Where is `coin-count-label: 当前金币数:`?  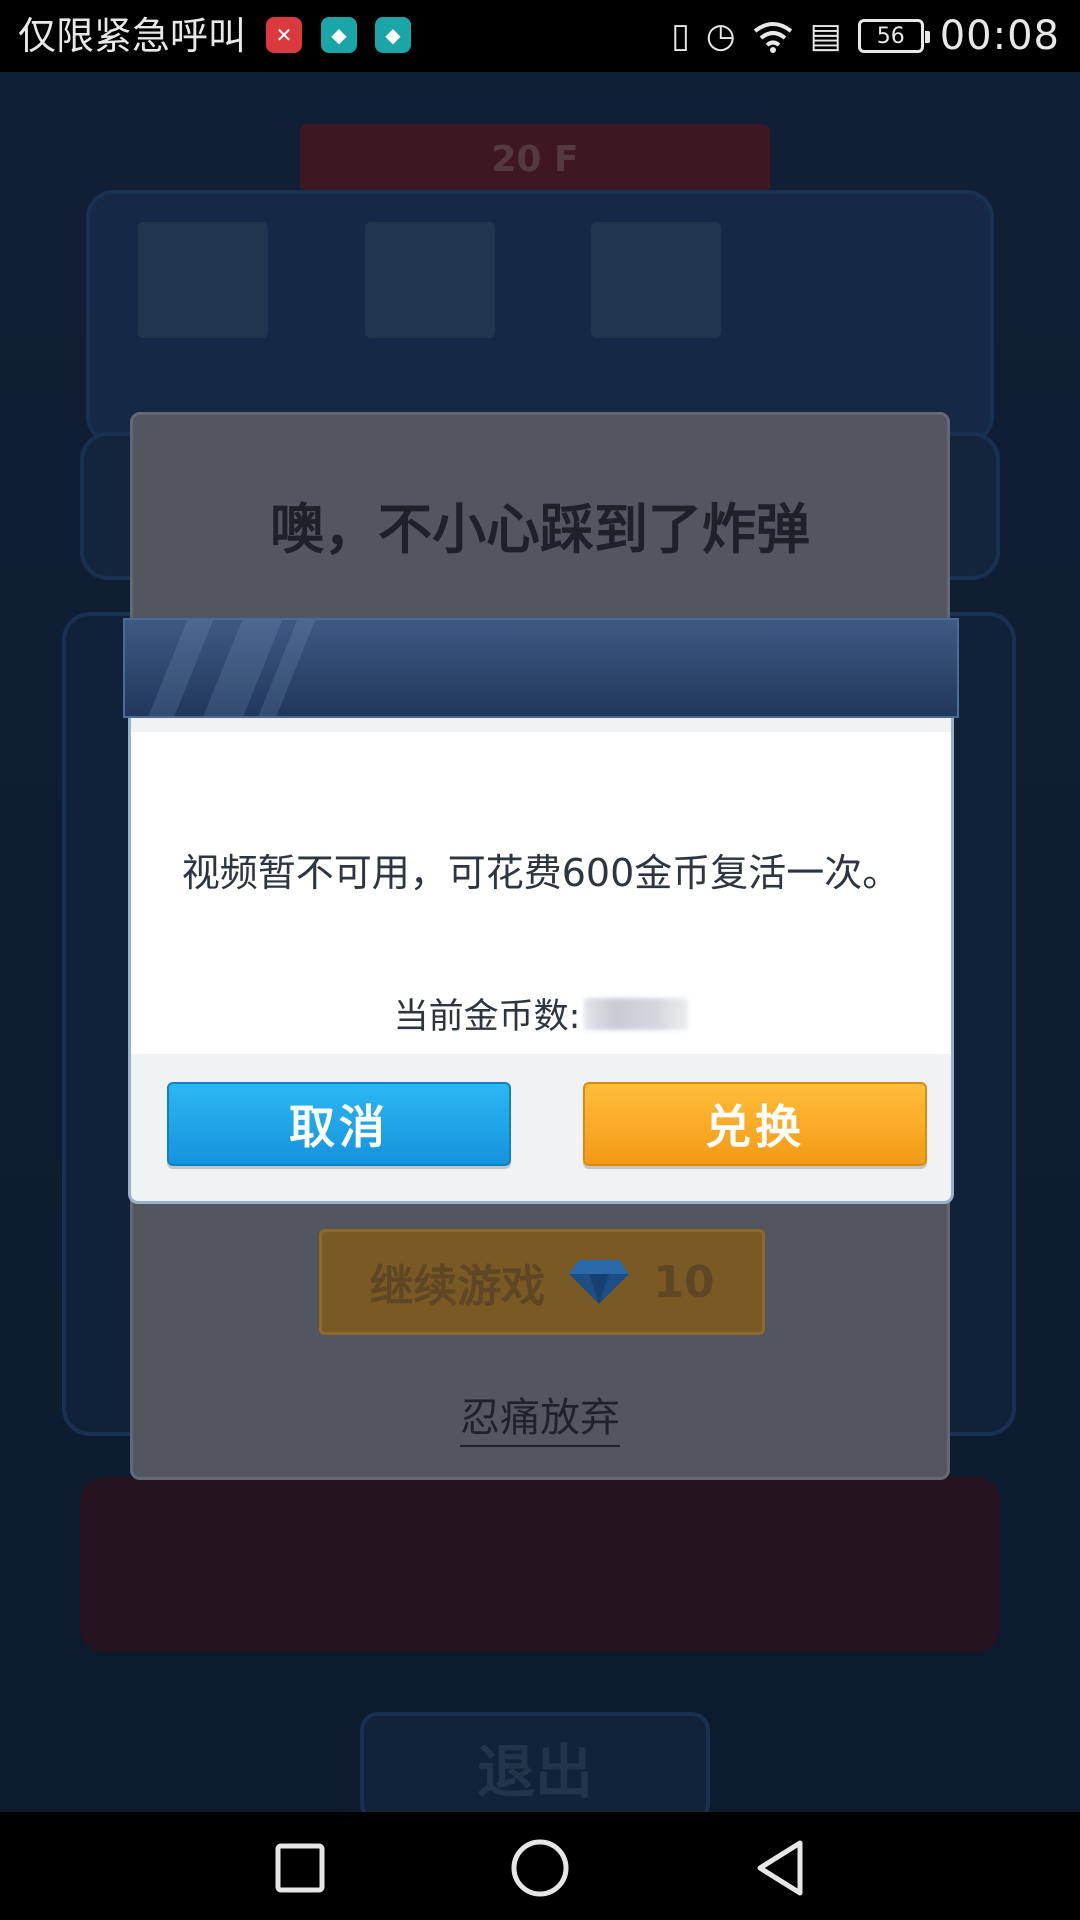 coin-count-label: 当前金币数: is located at coordinates (487, 1017).